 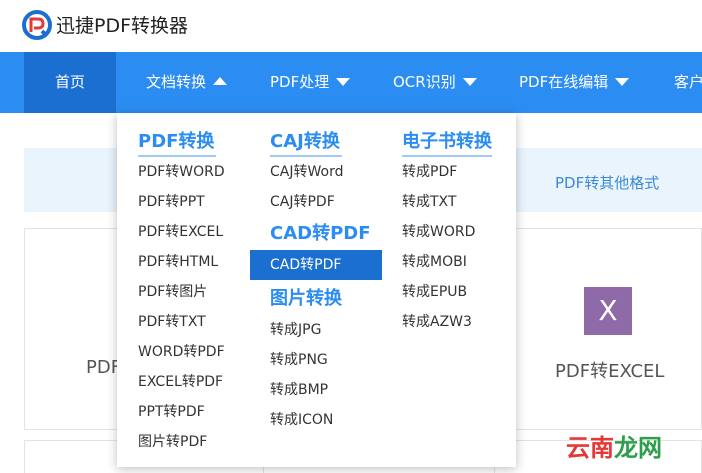 What do you see at coordinates (351, 26) in the screenshot?
I see `app-header: 迅捷PDF转换器` at bounding box center [351, 26].